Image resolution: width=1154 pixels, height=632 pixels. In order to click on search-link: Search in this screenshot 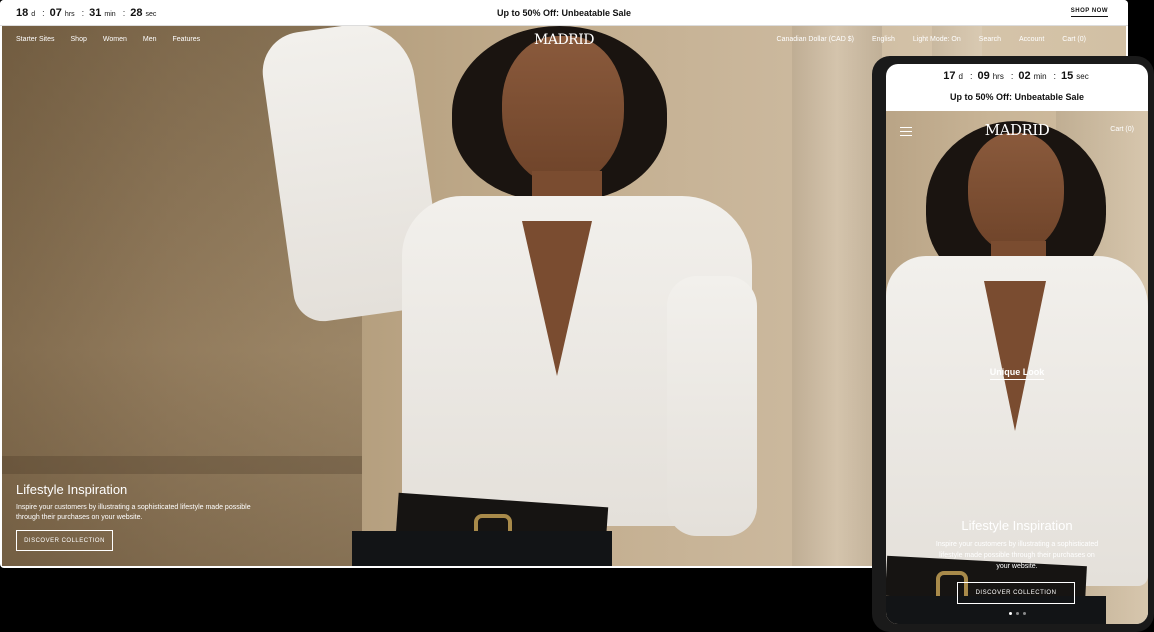, I will do `click(990, 39)`.